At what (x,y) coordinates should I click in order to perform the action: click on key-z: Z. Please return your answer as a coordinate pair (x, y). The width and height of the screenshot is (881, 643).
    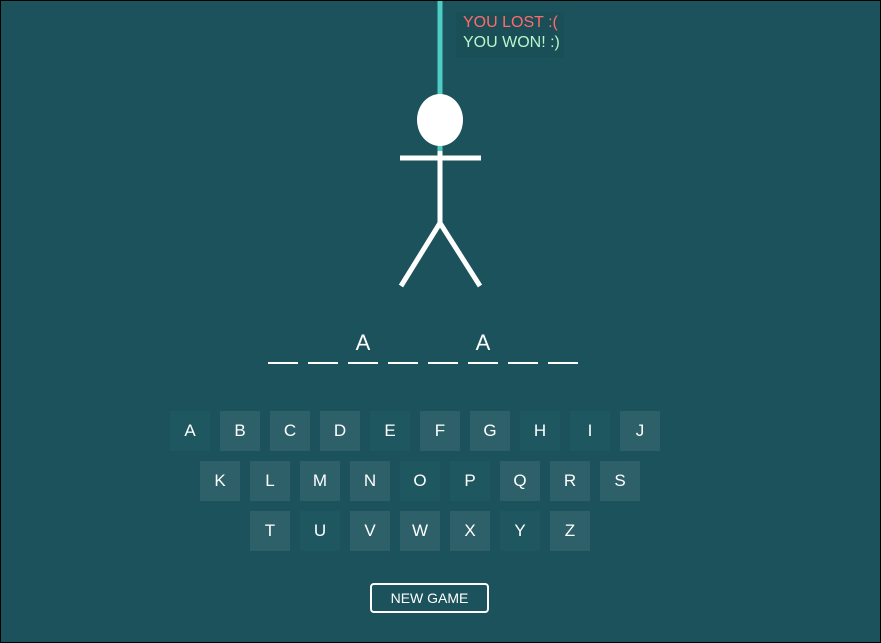
    Looking at the image, I should click on (570, 531).